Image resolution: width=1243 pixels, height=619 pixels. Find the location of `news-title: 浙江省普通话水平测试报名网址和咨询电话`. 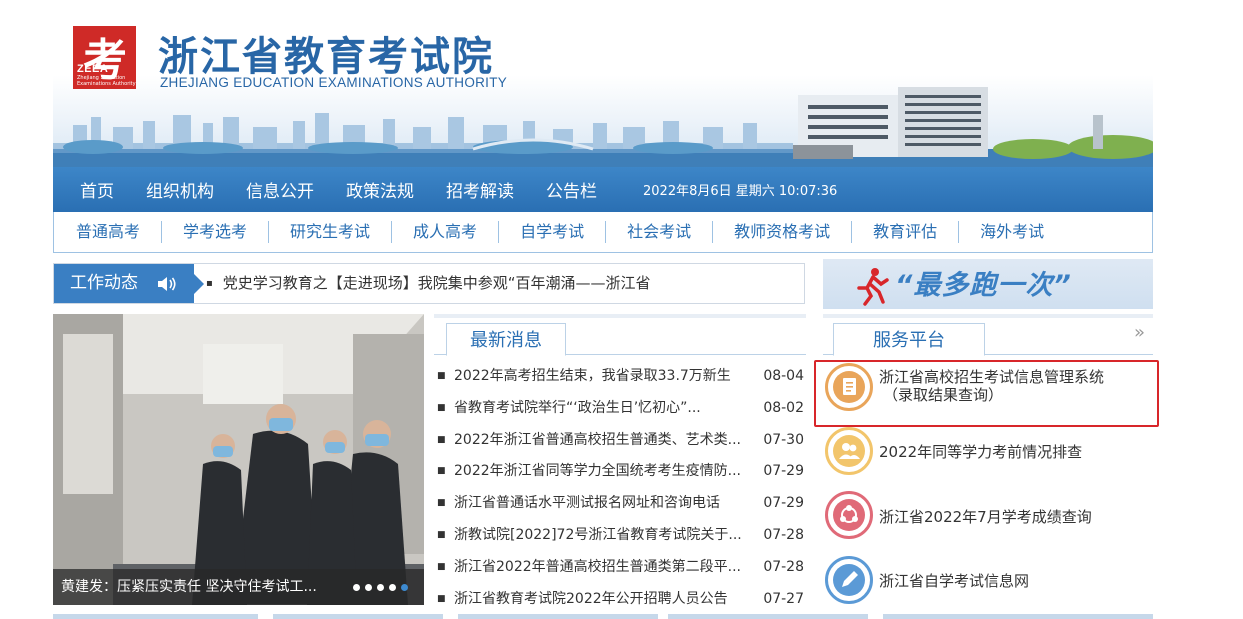

news-title: 浙江省普通话水平测试报名网址和咨询电话 is located at coordinates (605, 503).